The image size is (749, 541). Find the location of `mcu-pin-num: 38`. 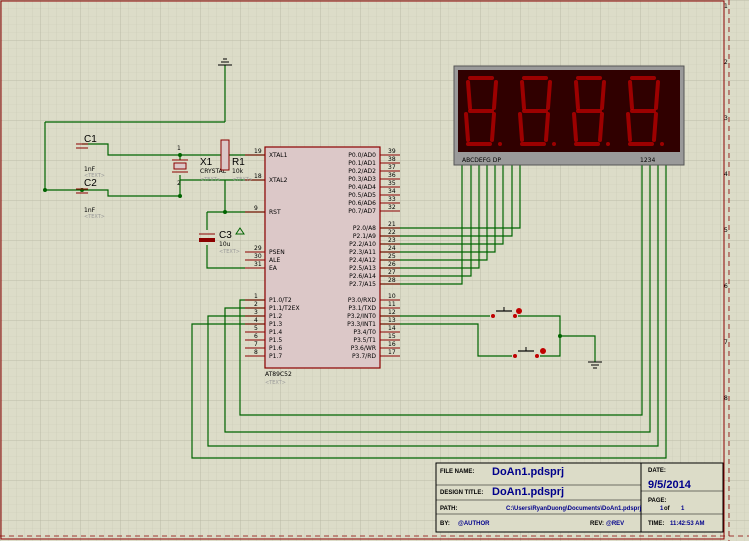

mcu-pin-num: 38 is located at coordinates (392, 159).